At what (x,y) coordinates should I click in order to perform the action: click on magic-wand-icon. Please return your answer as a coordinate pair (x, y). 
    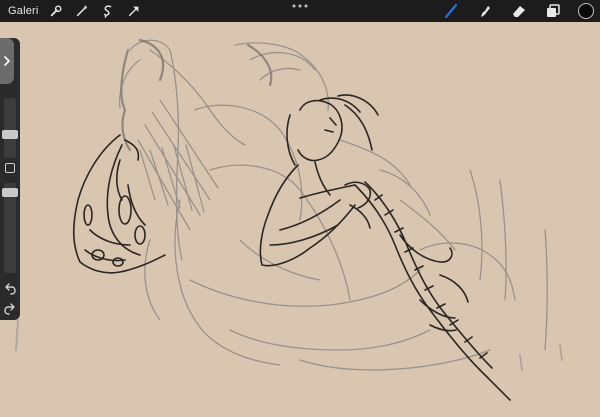
    Looking at the image, I should click on (82, 11).